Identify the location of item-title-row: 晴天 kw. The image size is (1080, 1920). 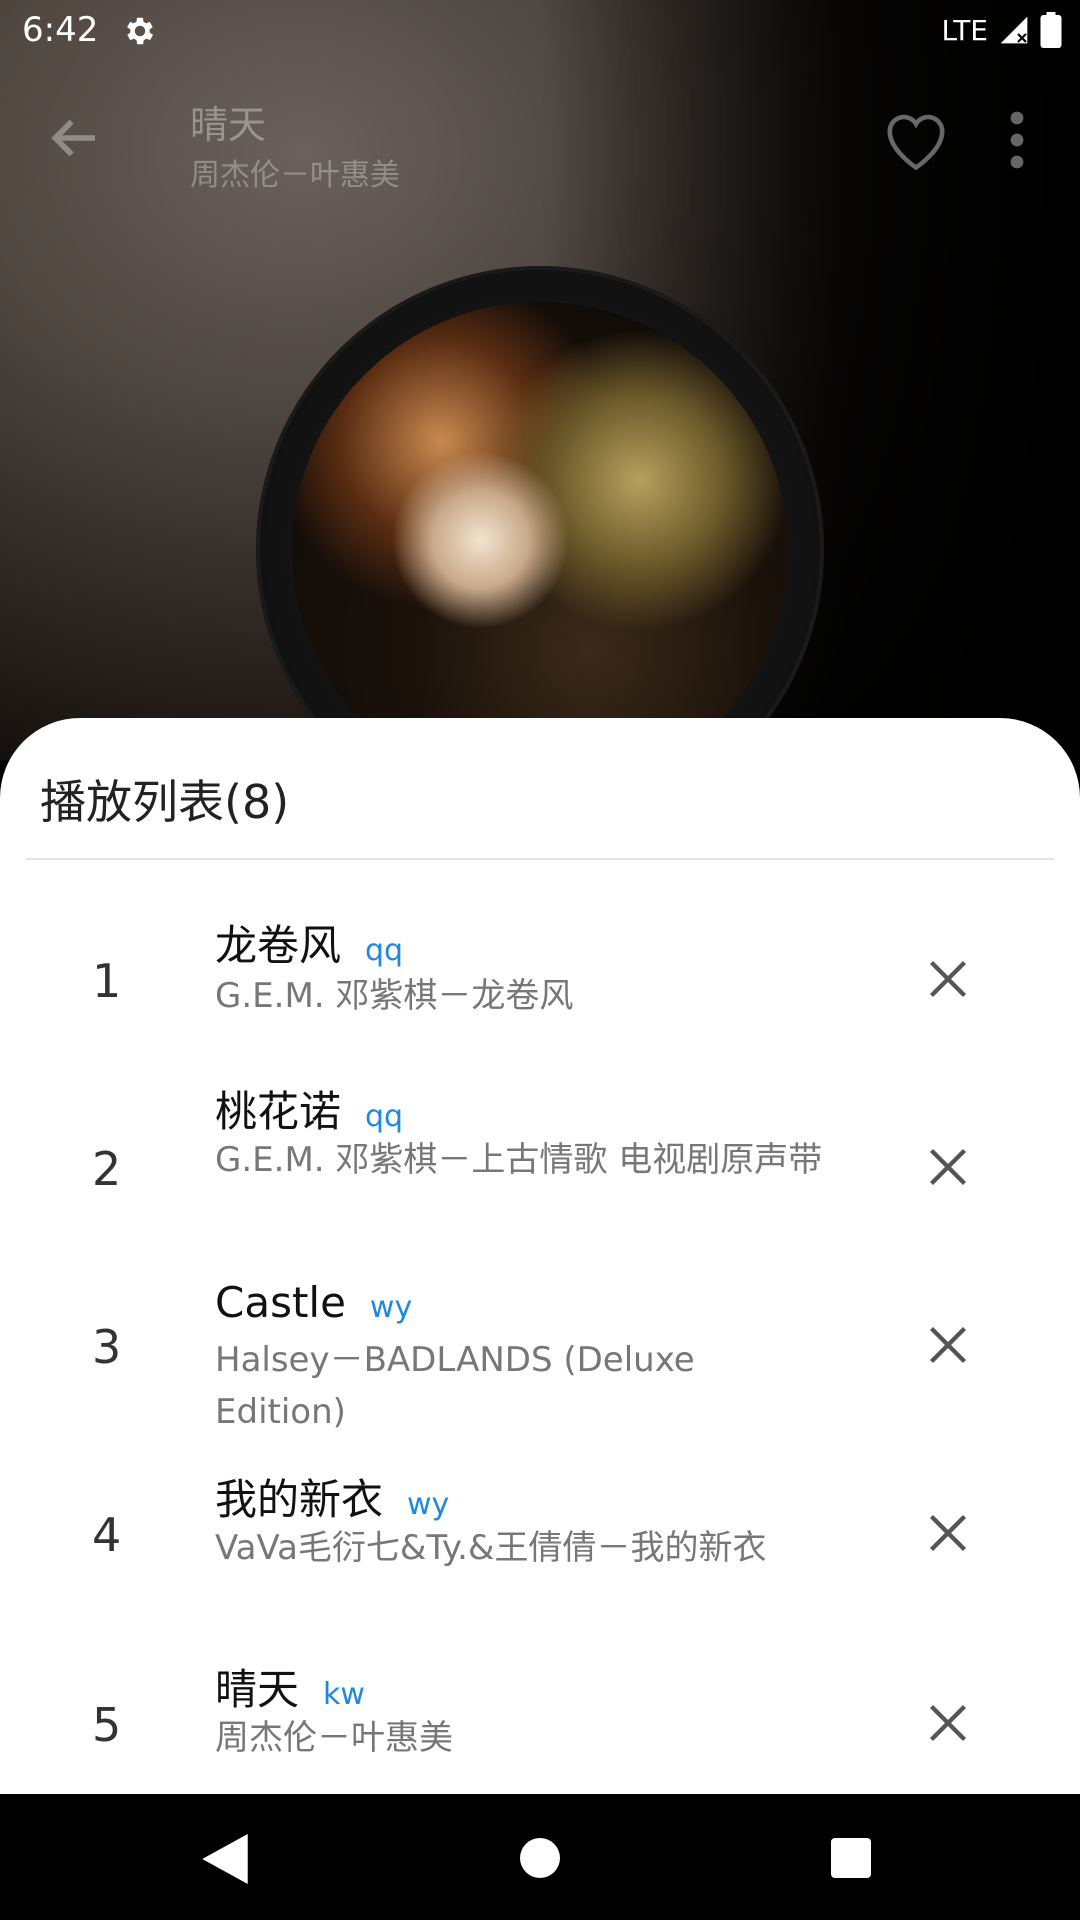
(290, 1686).